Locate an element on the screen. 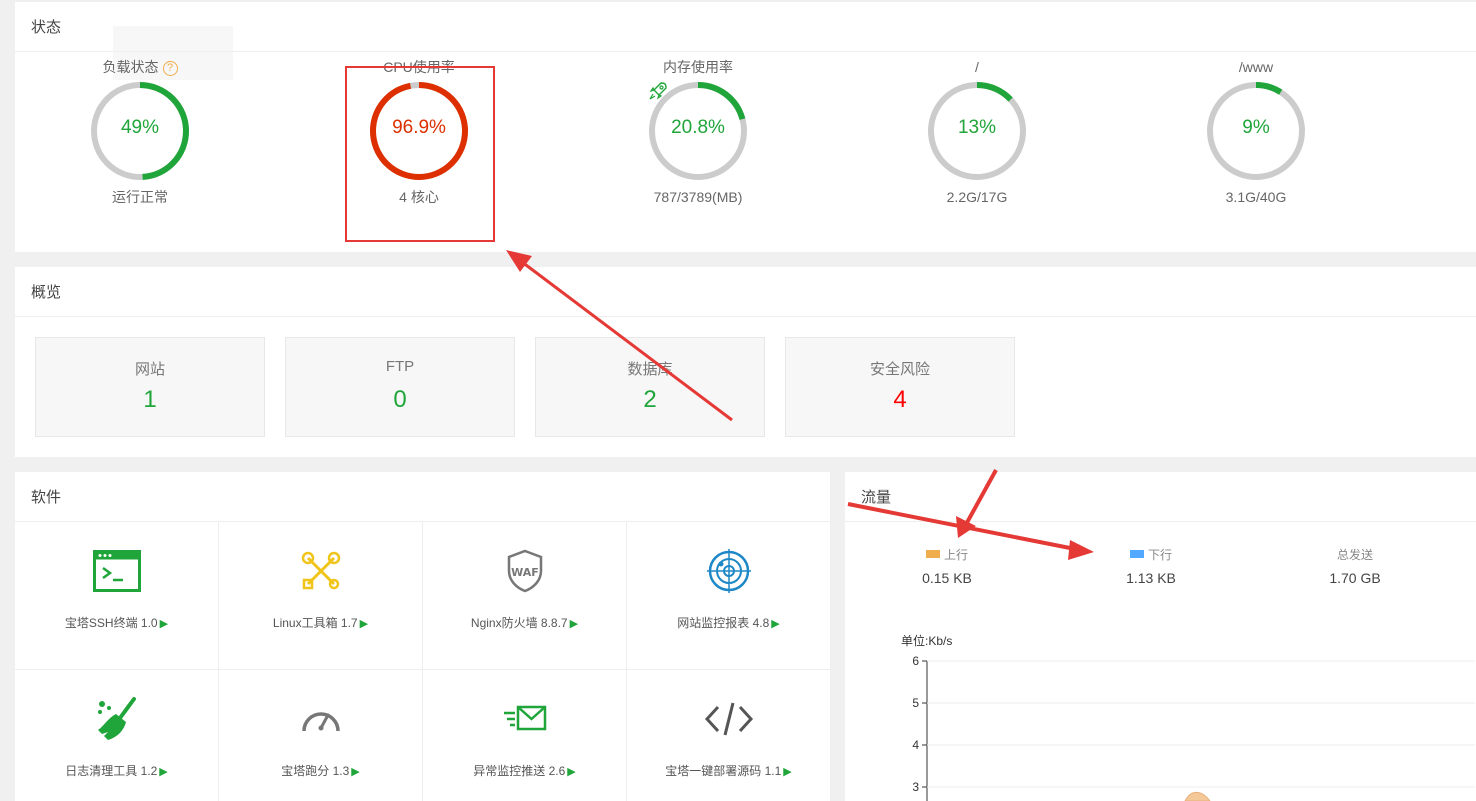  traffic-value: 1.70 GB is located at coordinates (1355, 578).